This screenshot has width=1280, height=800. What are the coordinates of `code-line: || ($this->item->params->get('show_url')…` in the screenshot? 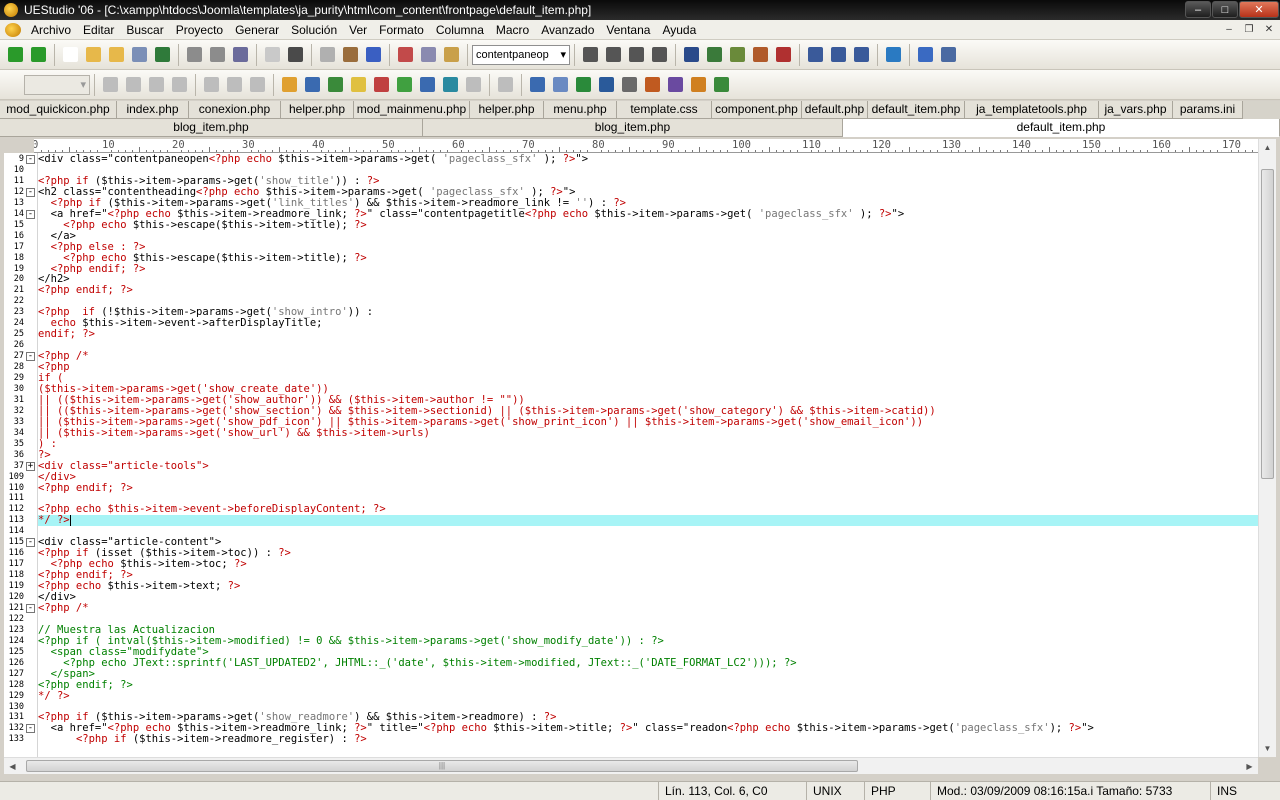 It's located at (648, 433).